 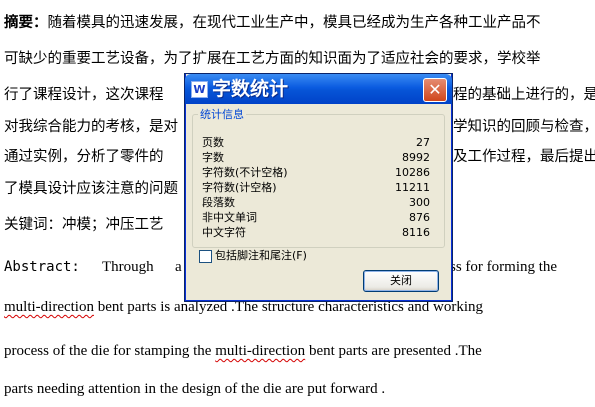 I want to click on stat-row-chars-with-spaces: 字符数(计空格) 11211, so click(x=316, y=187).